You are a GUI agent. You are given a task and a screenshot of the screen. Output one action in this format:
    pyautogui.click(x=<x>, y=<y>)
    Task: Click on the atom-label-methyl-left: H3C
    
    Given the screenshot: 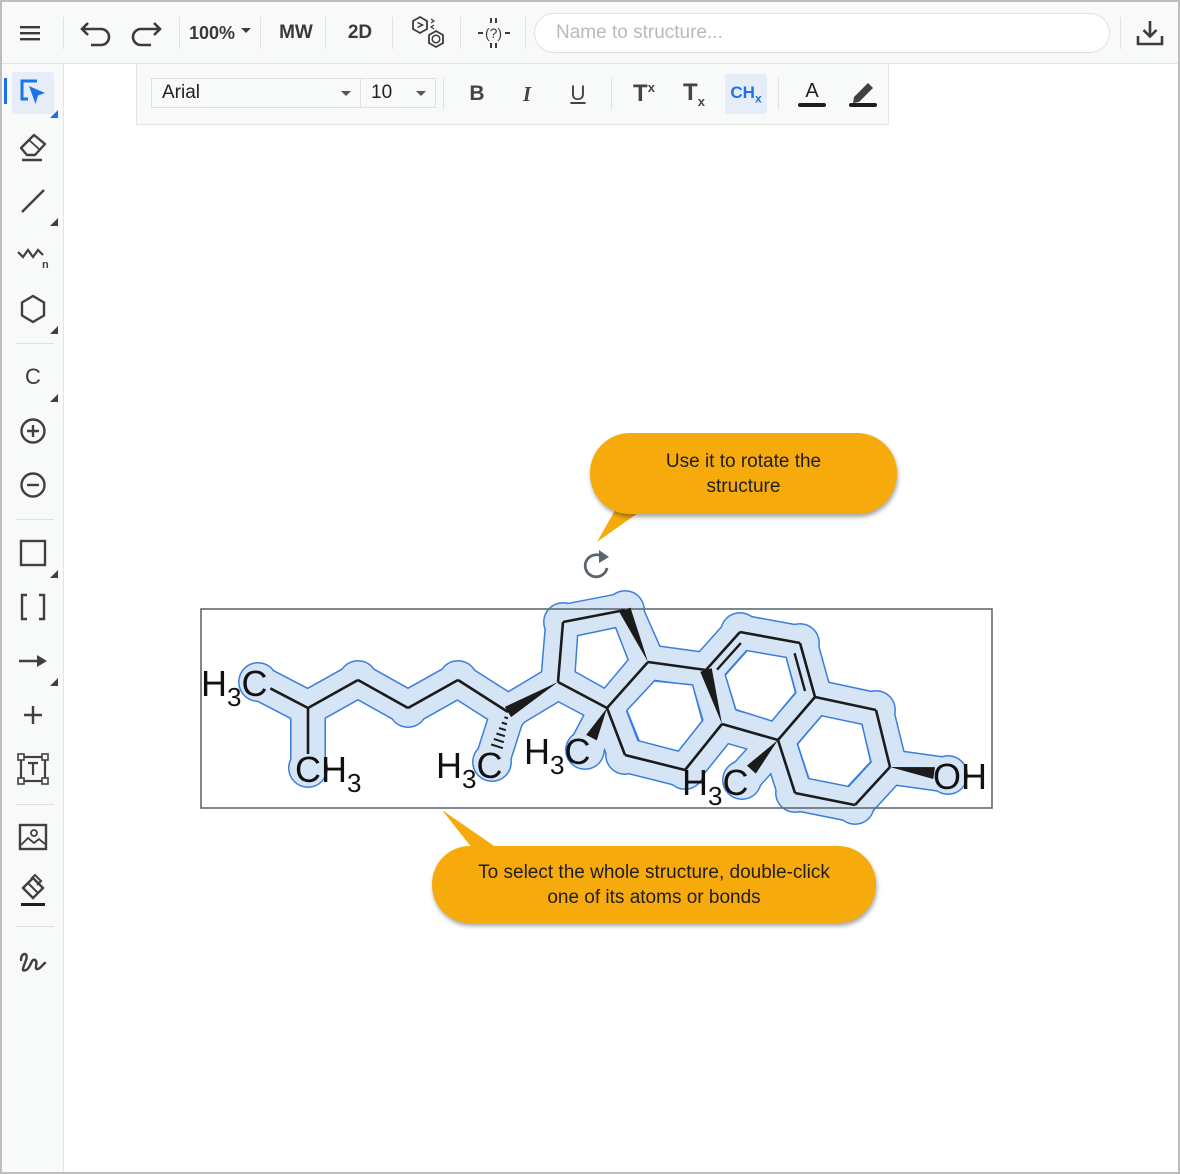 What is the action you would take?
    pyautogui.click(x=234, y=687)
    